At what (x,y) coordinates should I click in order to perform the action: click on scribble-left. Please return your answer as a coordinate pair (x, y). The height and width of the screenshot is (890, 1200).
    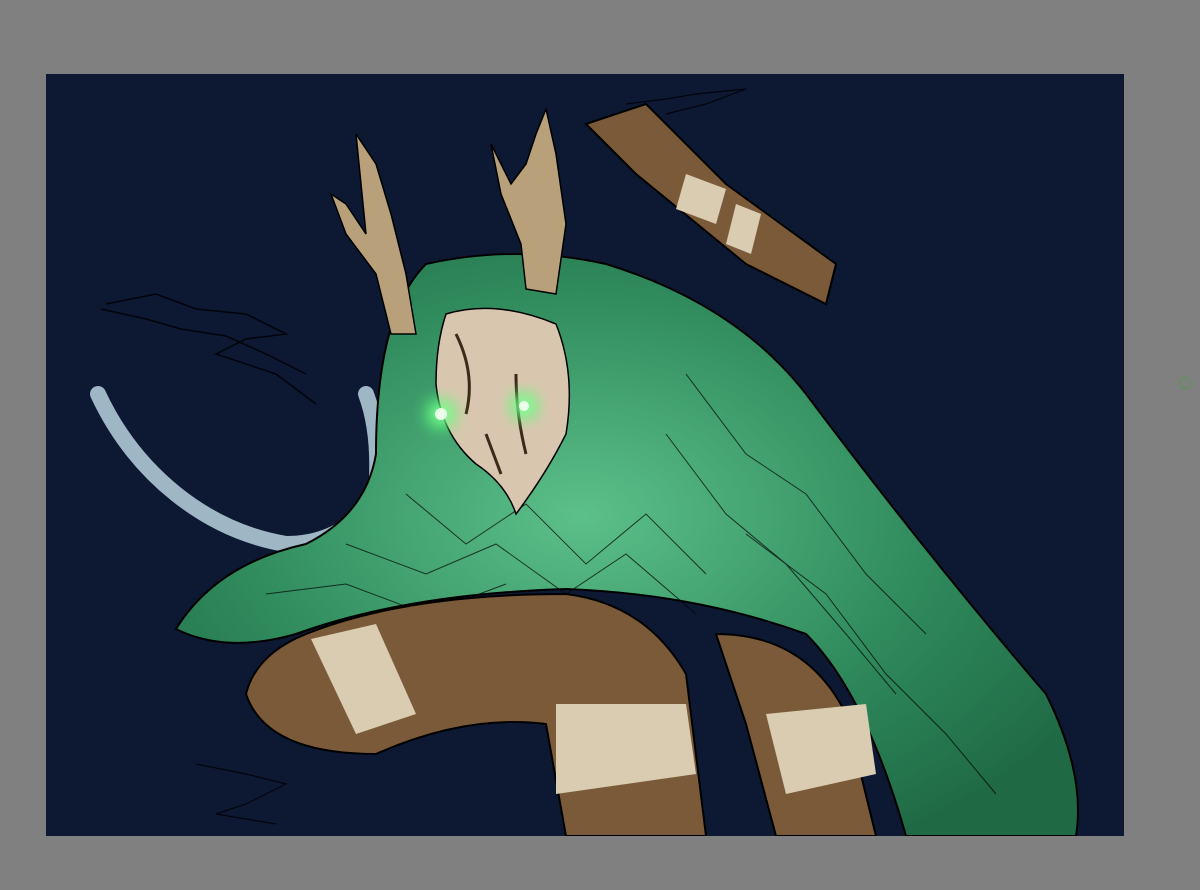
    Looking at the image, I should click on (208, 349).